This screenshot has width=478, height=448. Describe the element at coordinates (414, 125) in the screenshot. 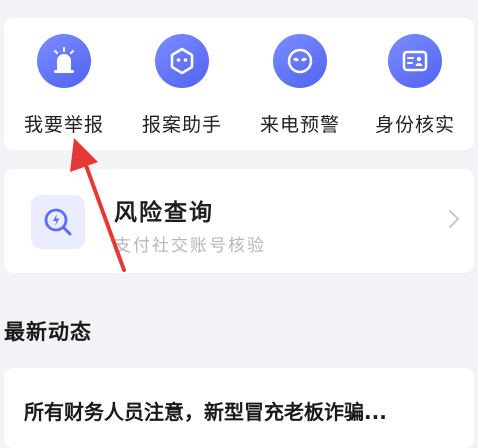

I see `identity-verify-label: 身份核实` at that location.